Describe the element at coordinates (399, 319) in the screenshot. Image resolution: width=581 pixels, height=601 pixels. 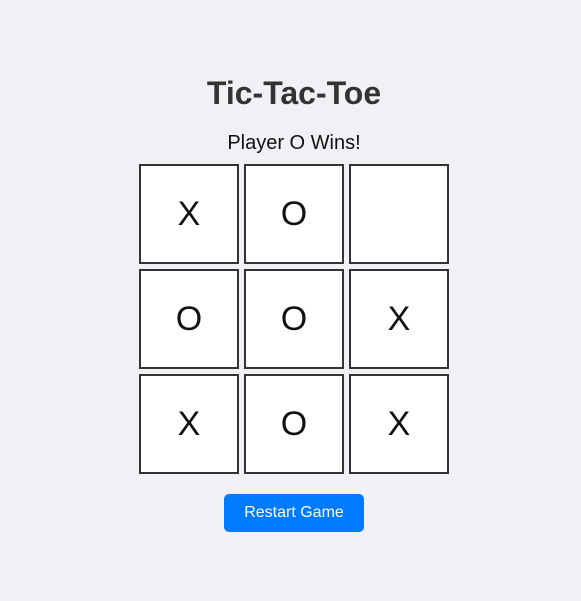
I see `board-cell-6: X` at that location.